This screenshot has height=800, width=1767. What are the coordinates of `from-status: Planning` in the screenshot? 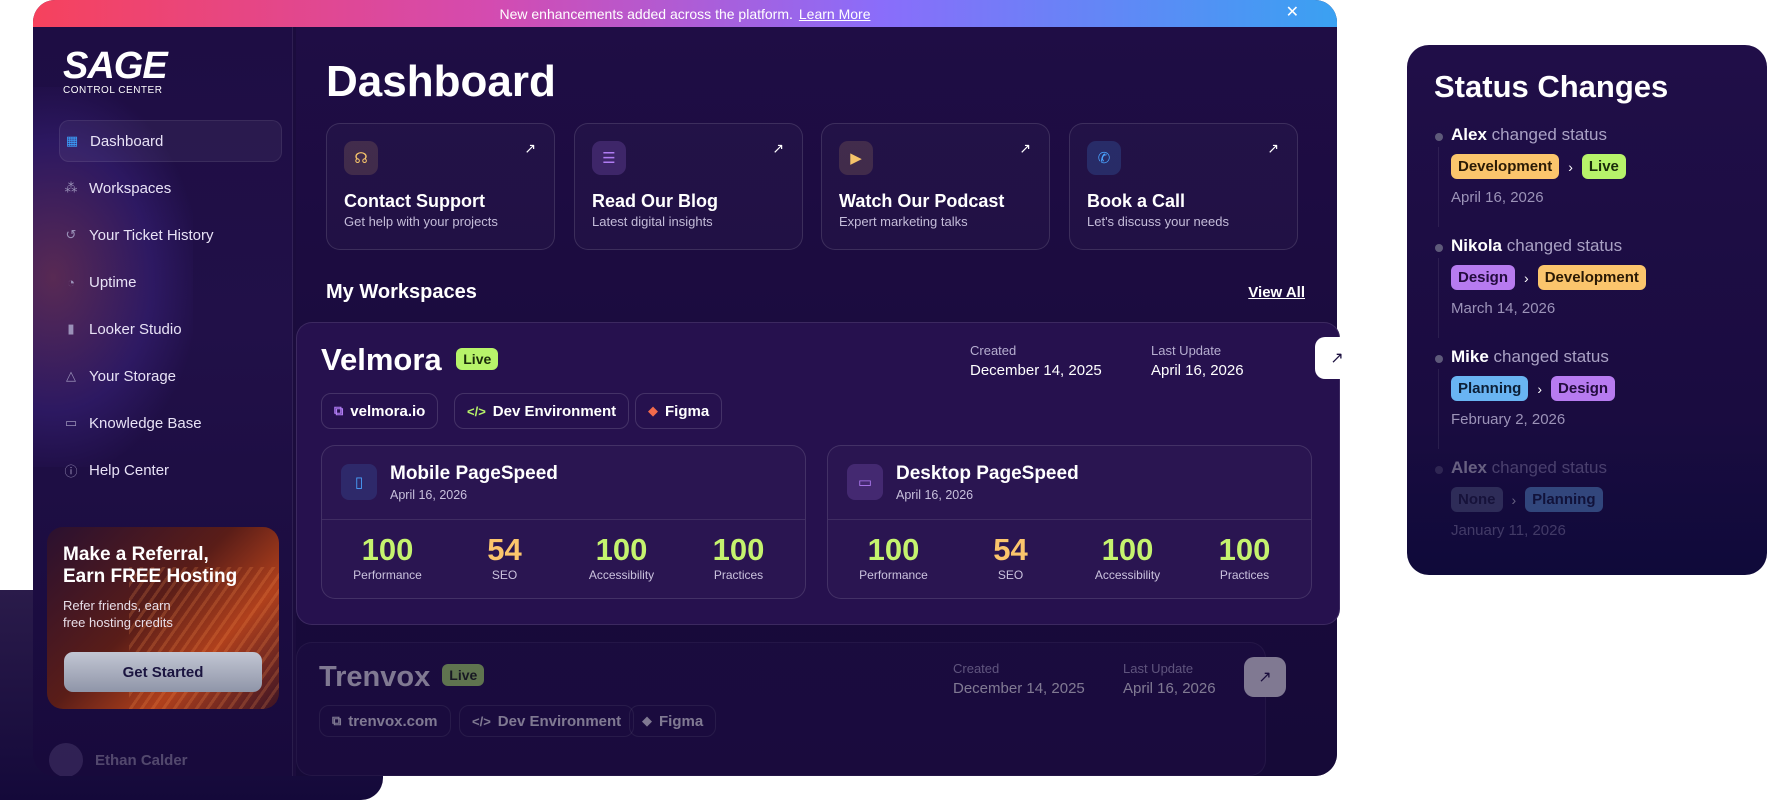 It's located at (1490, 388).